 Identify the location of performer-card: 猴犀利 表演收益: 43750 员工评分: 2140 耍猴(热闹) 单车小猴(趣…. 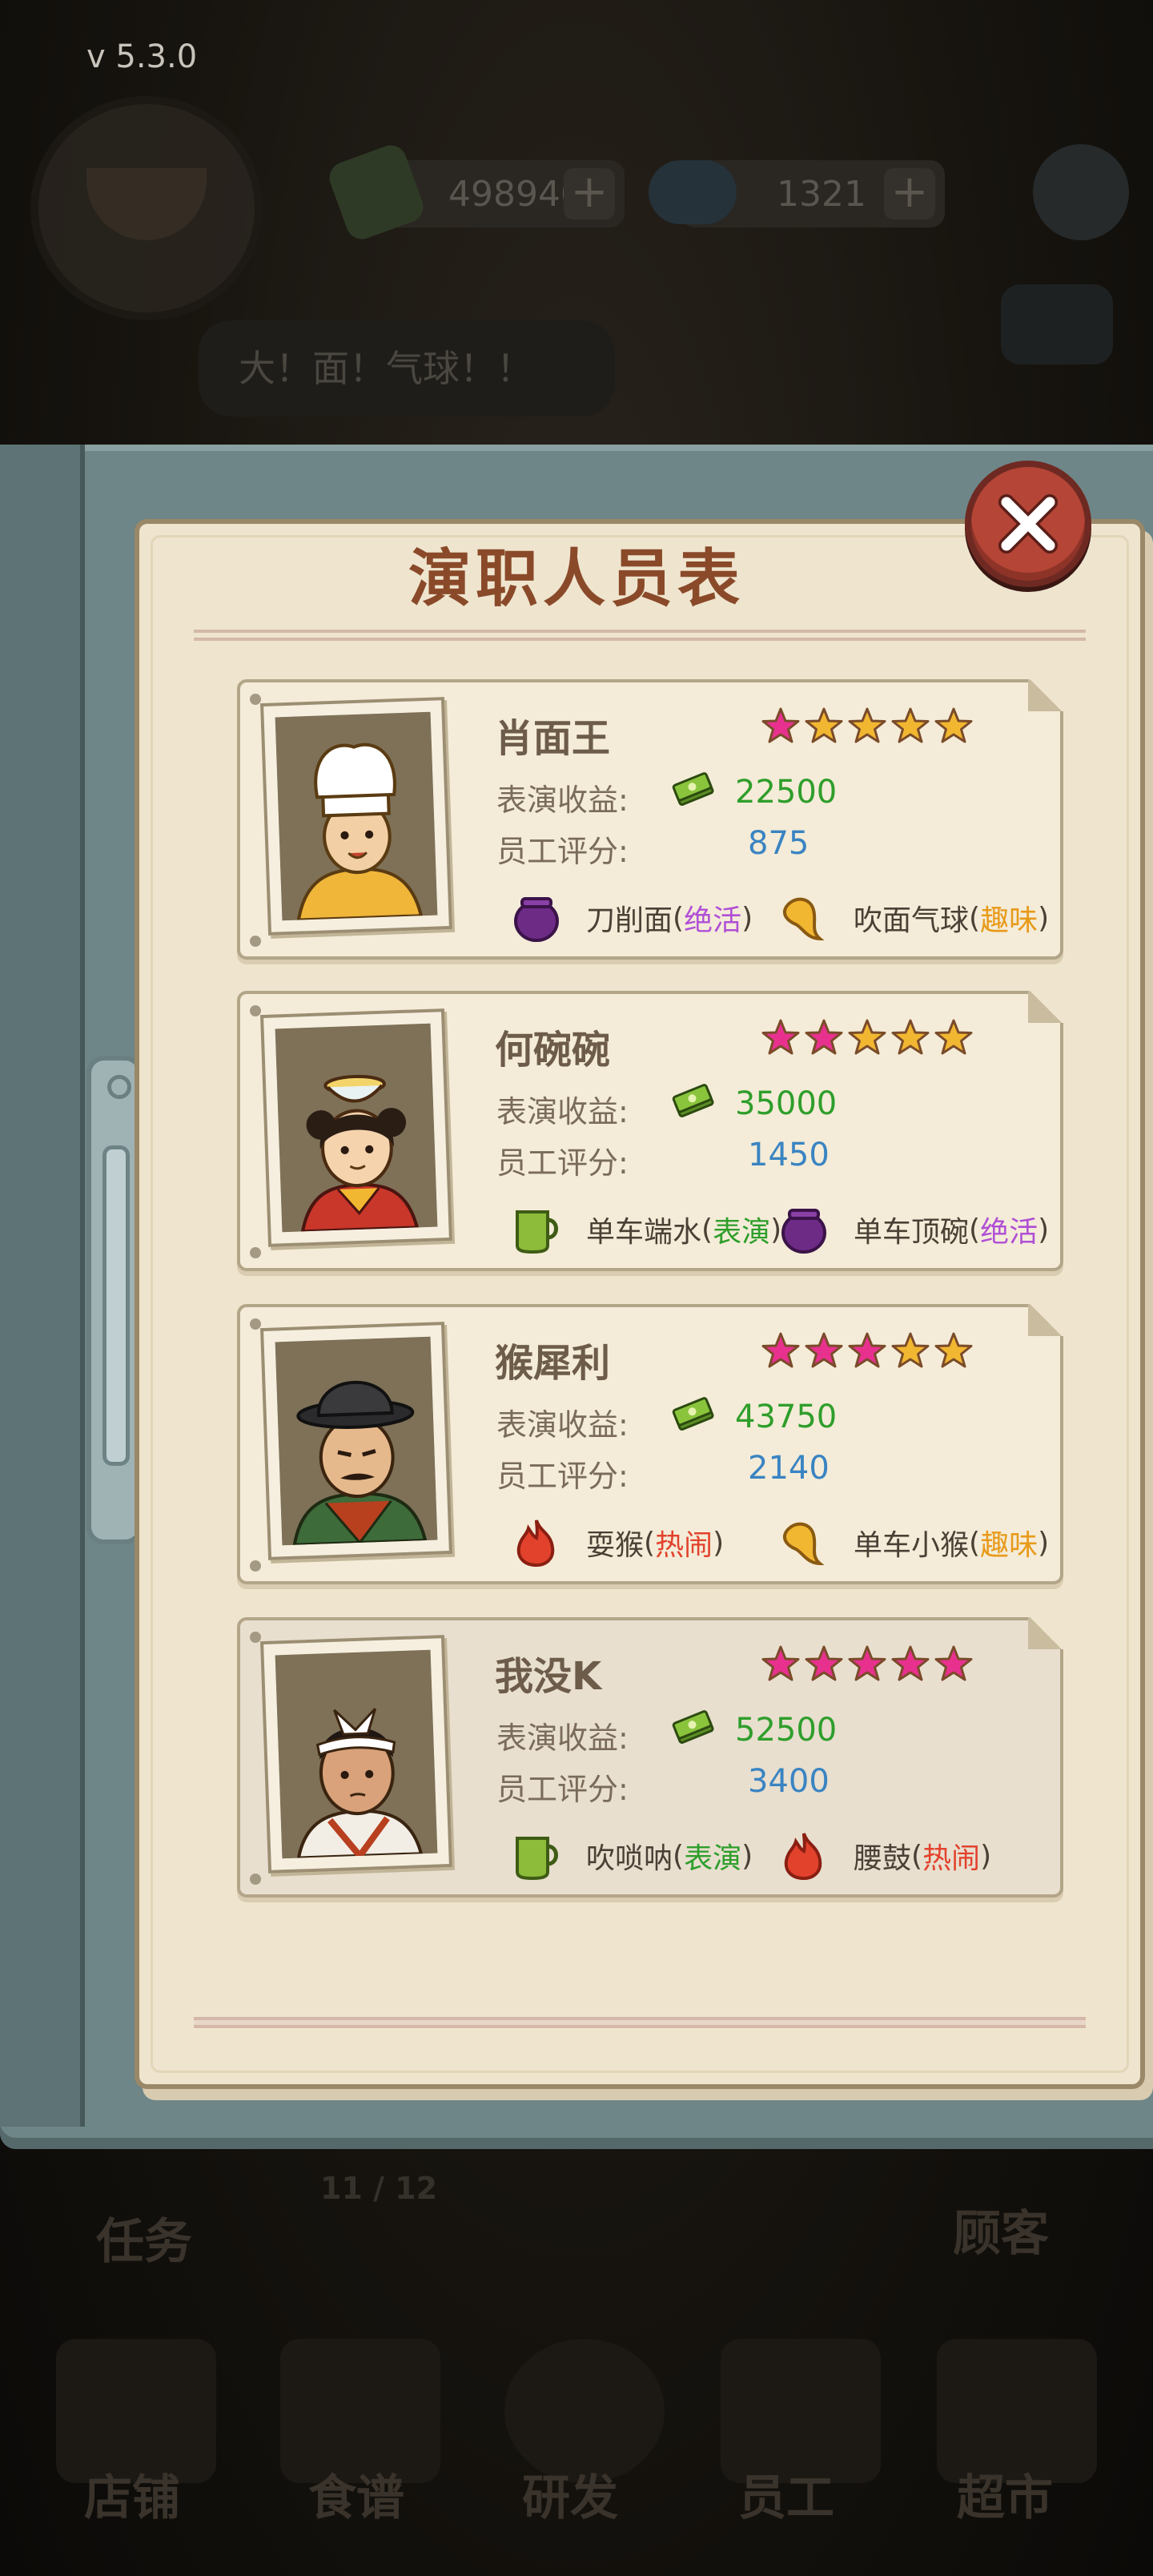
(650, 1444).